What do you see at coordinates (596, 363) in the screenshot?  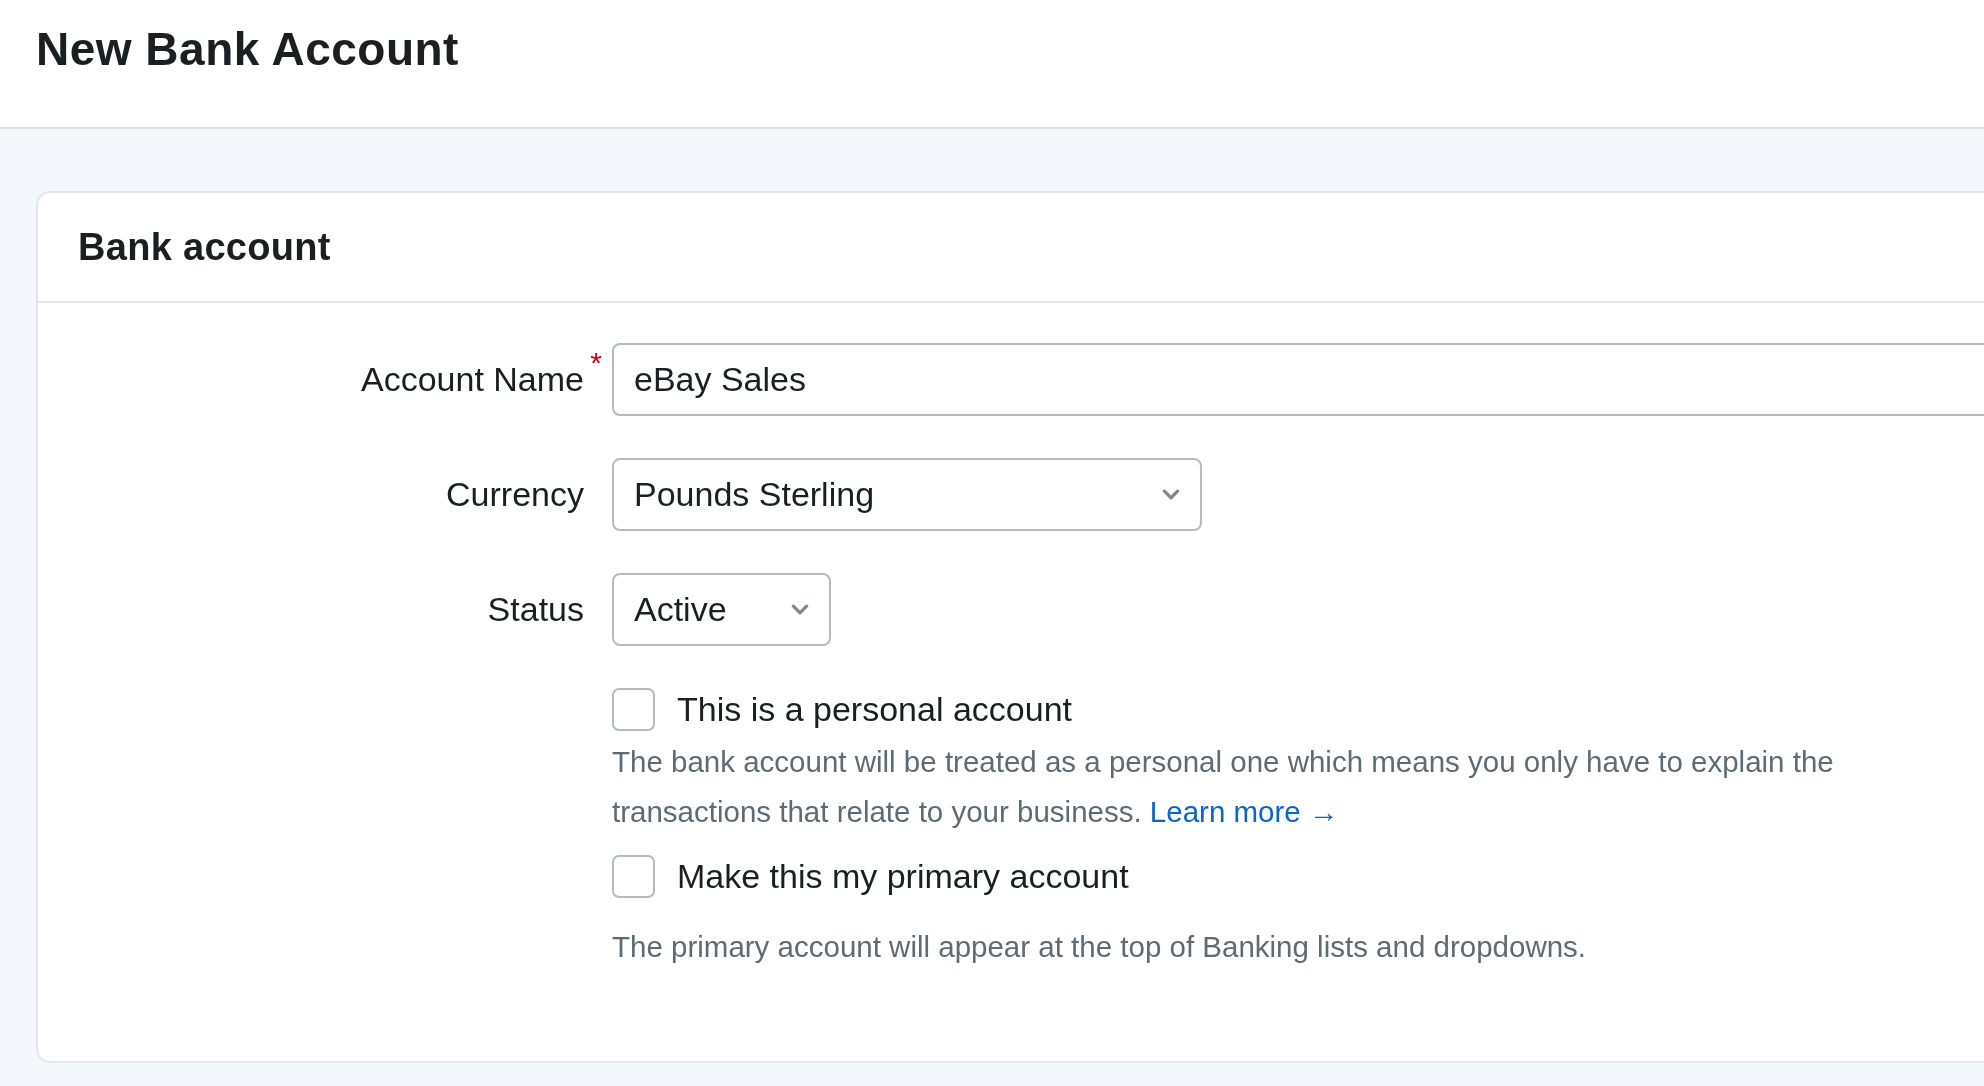 I see `required-mark: *` at bounding box center [596, 363].